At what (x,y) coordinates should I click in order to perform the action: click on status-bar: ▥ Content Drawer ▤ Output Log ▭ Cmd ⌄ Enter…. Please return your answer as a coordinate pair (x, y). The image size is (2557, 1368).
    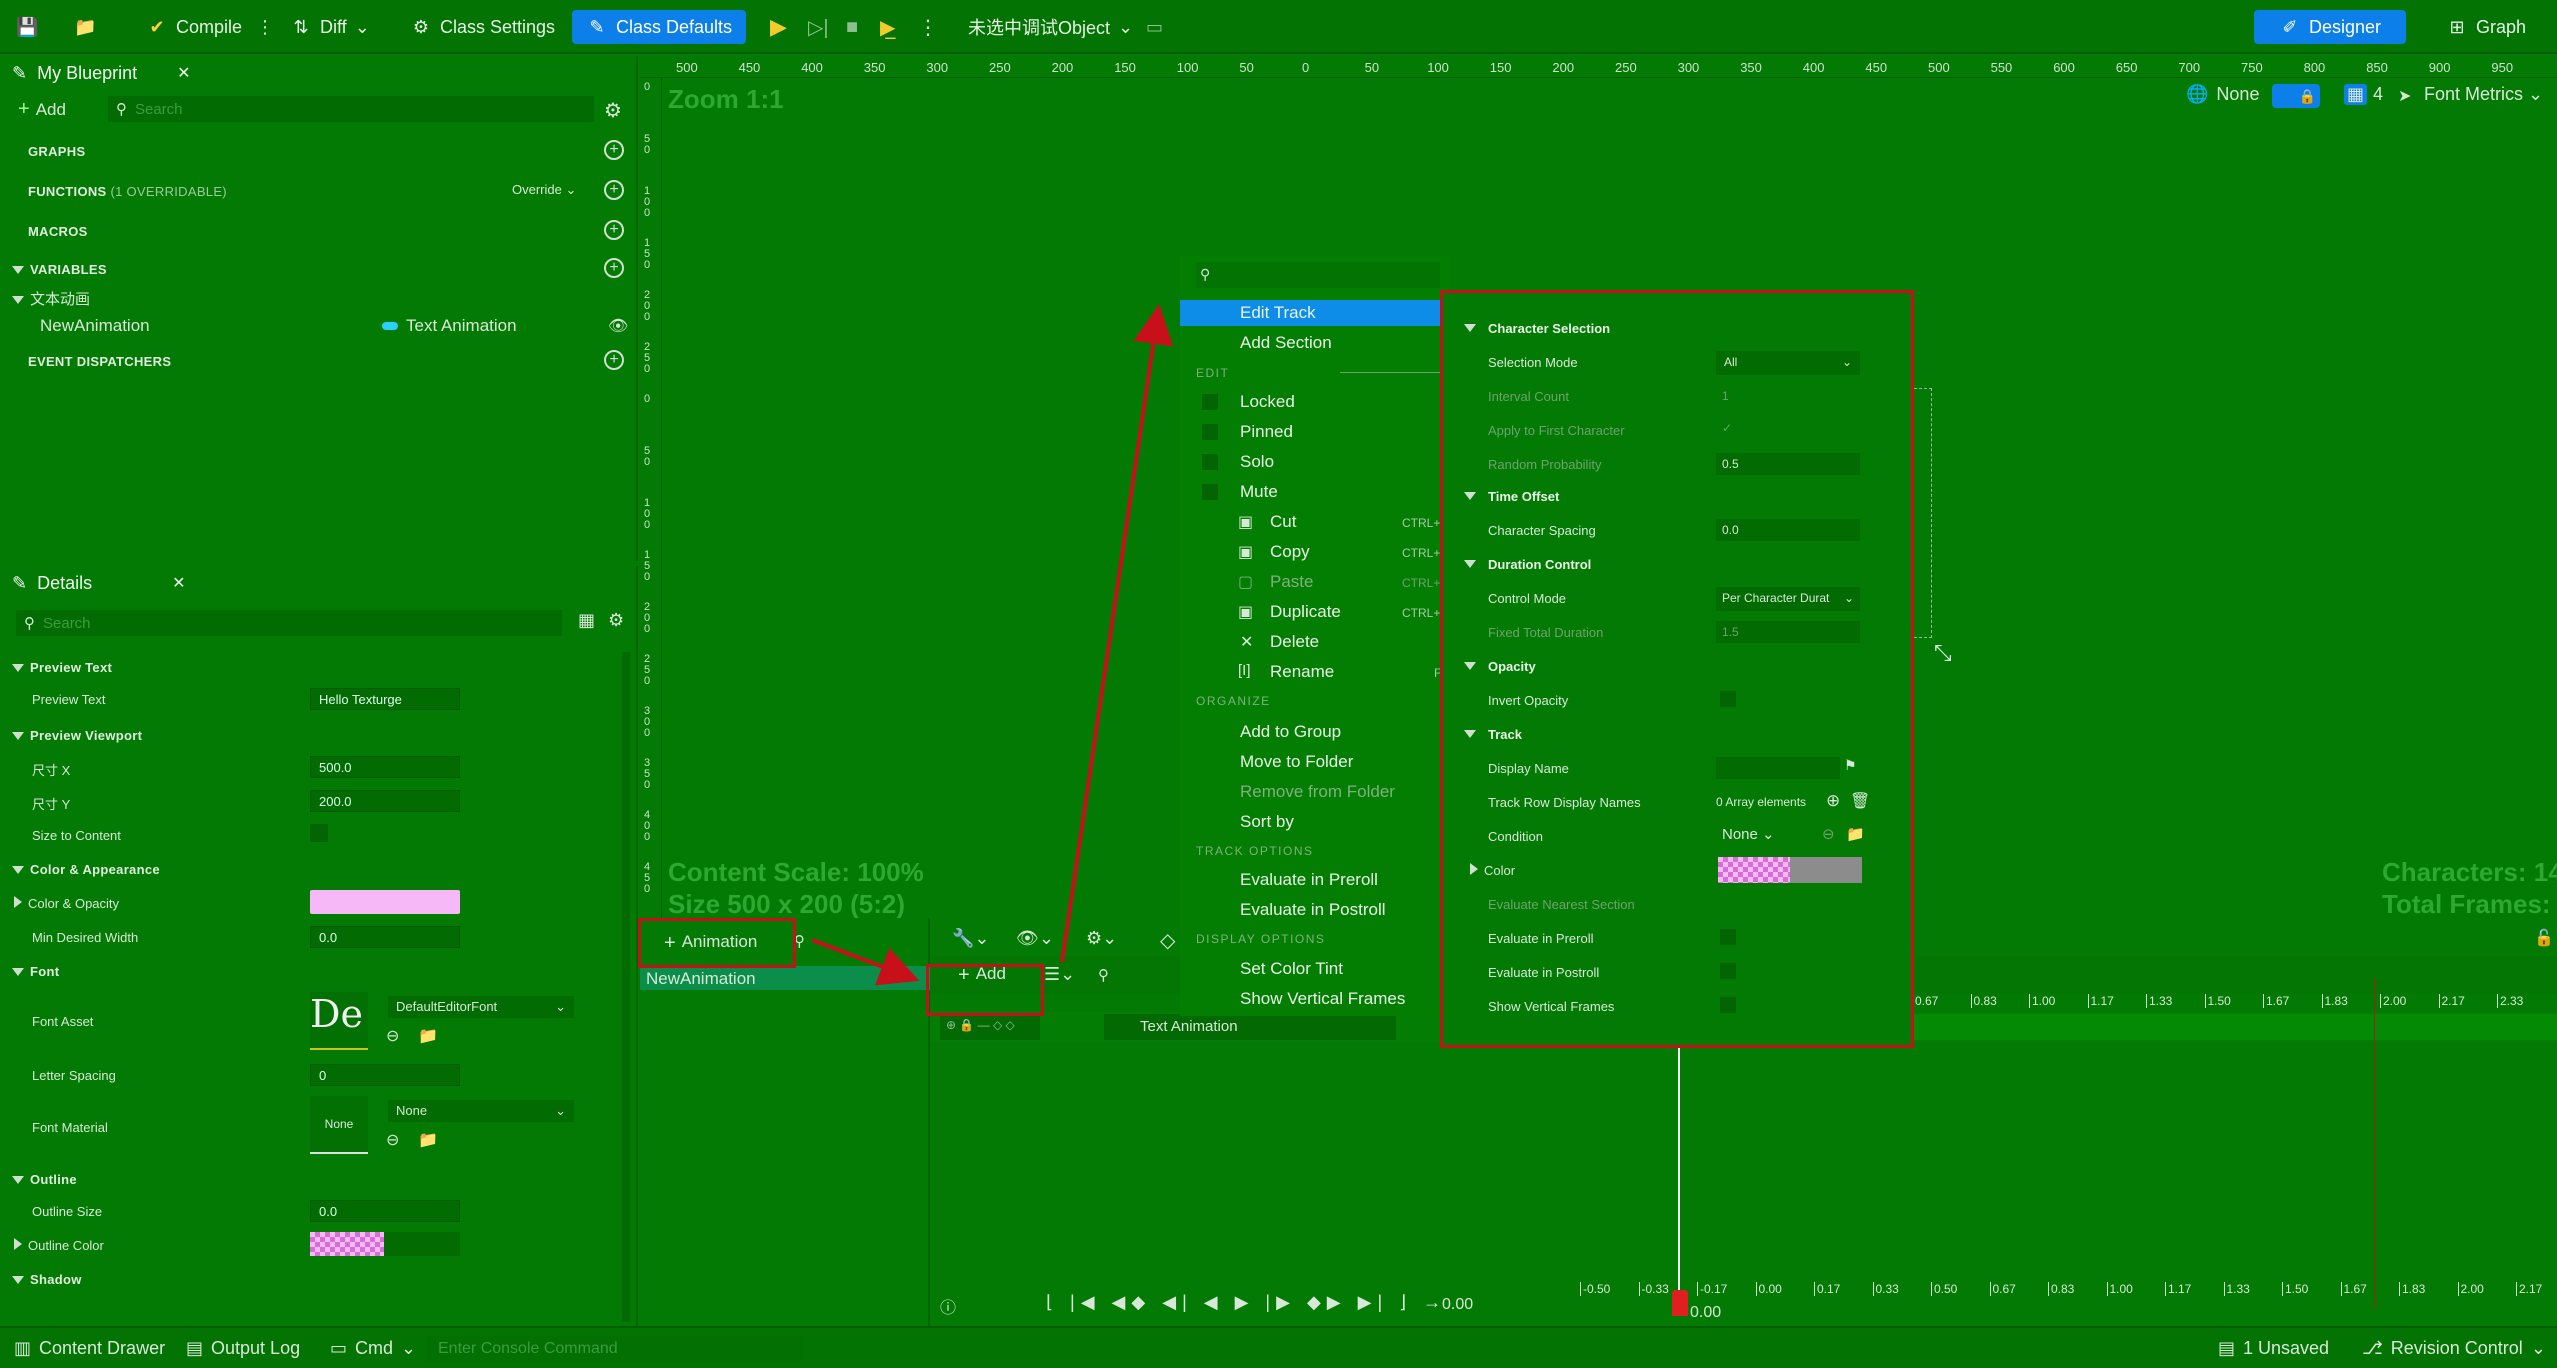
    Looking at the image, I should click on (1278, 1347).